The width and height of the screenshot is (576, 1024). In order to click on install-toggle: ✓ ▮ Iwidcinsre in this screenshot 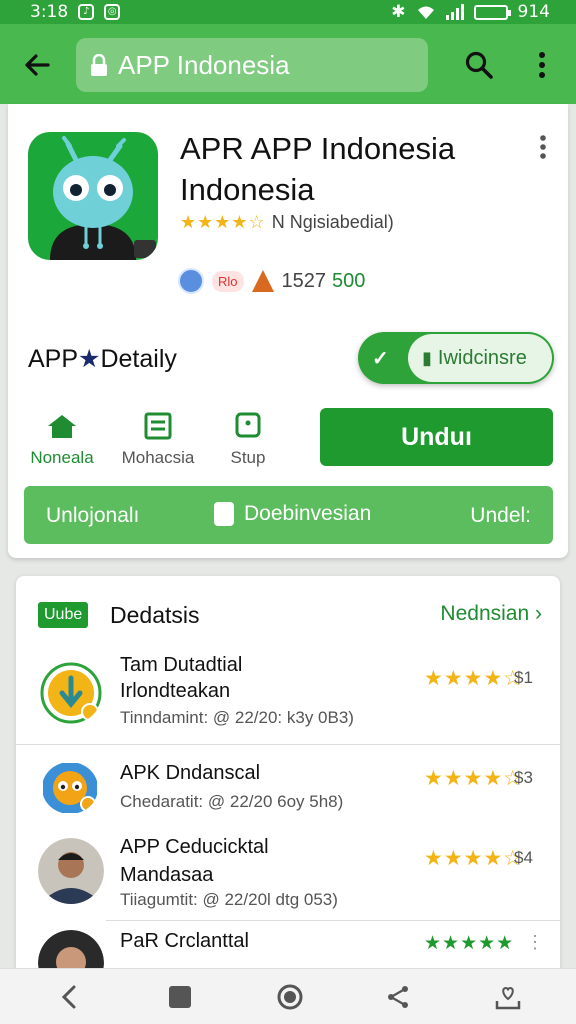, I will do `click(456, 358)`.